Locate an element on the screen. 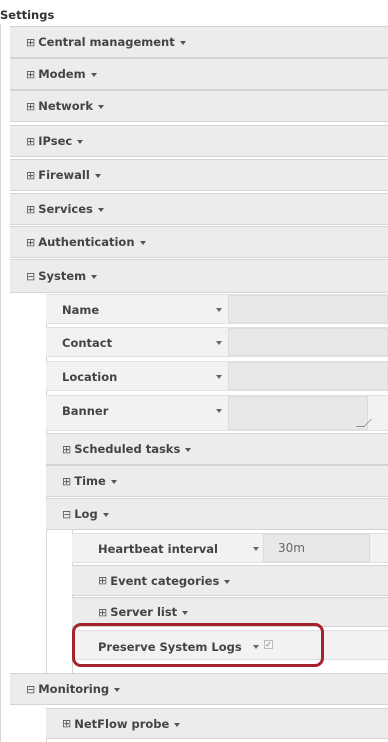 The height and width of the screenshot is (742, 388). section-label: IPsec is located at coordinates (55, 141).